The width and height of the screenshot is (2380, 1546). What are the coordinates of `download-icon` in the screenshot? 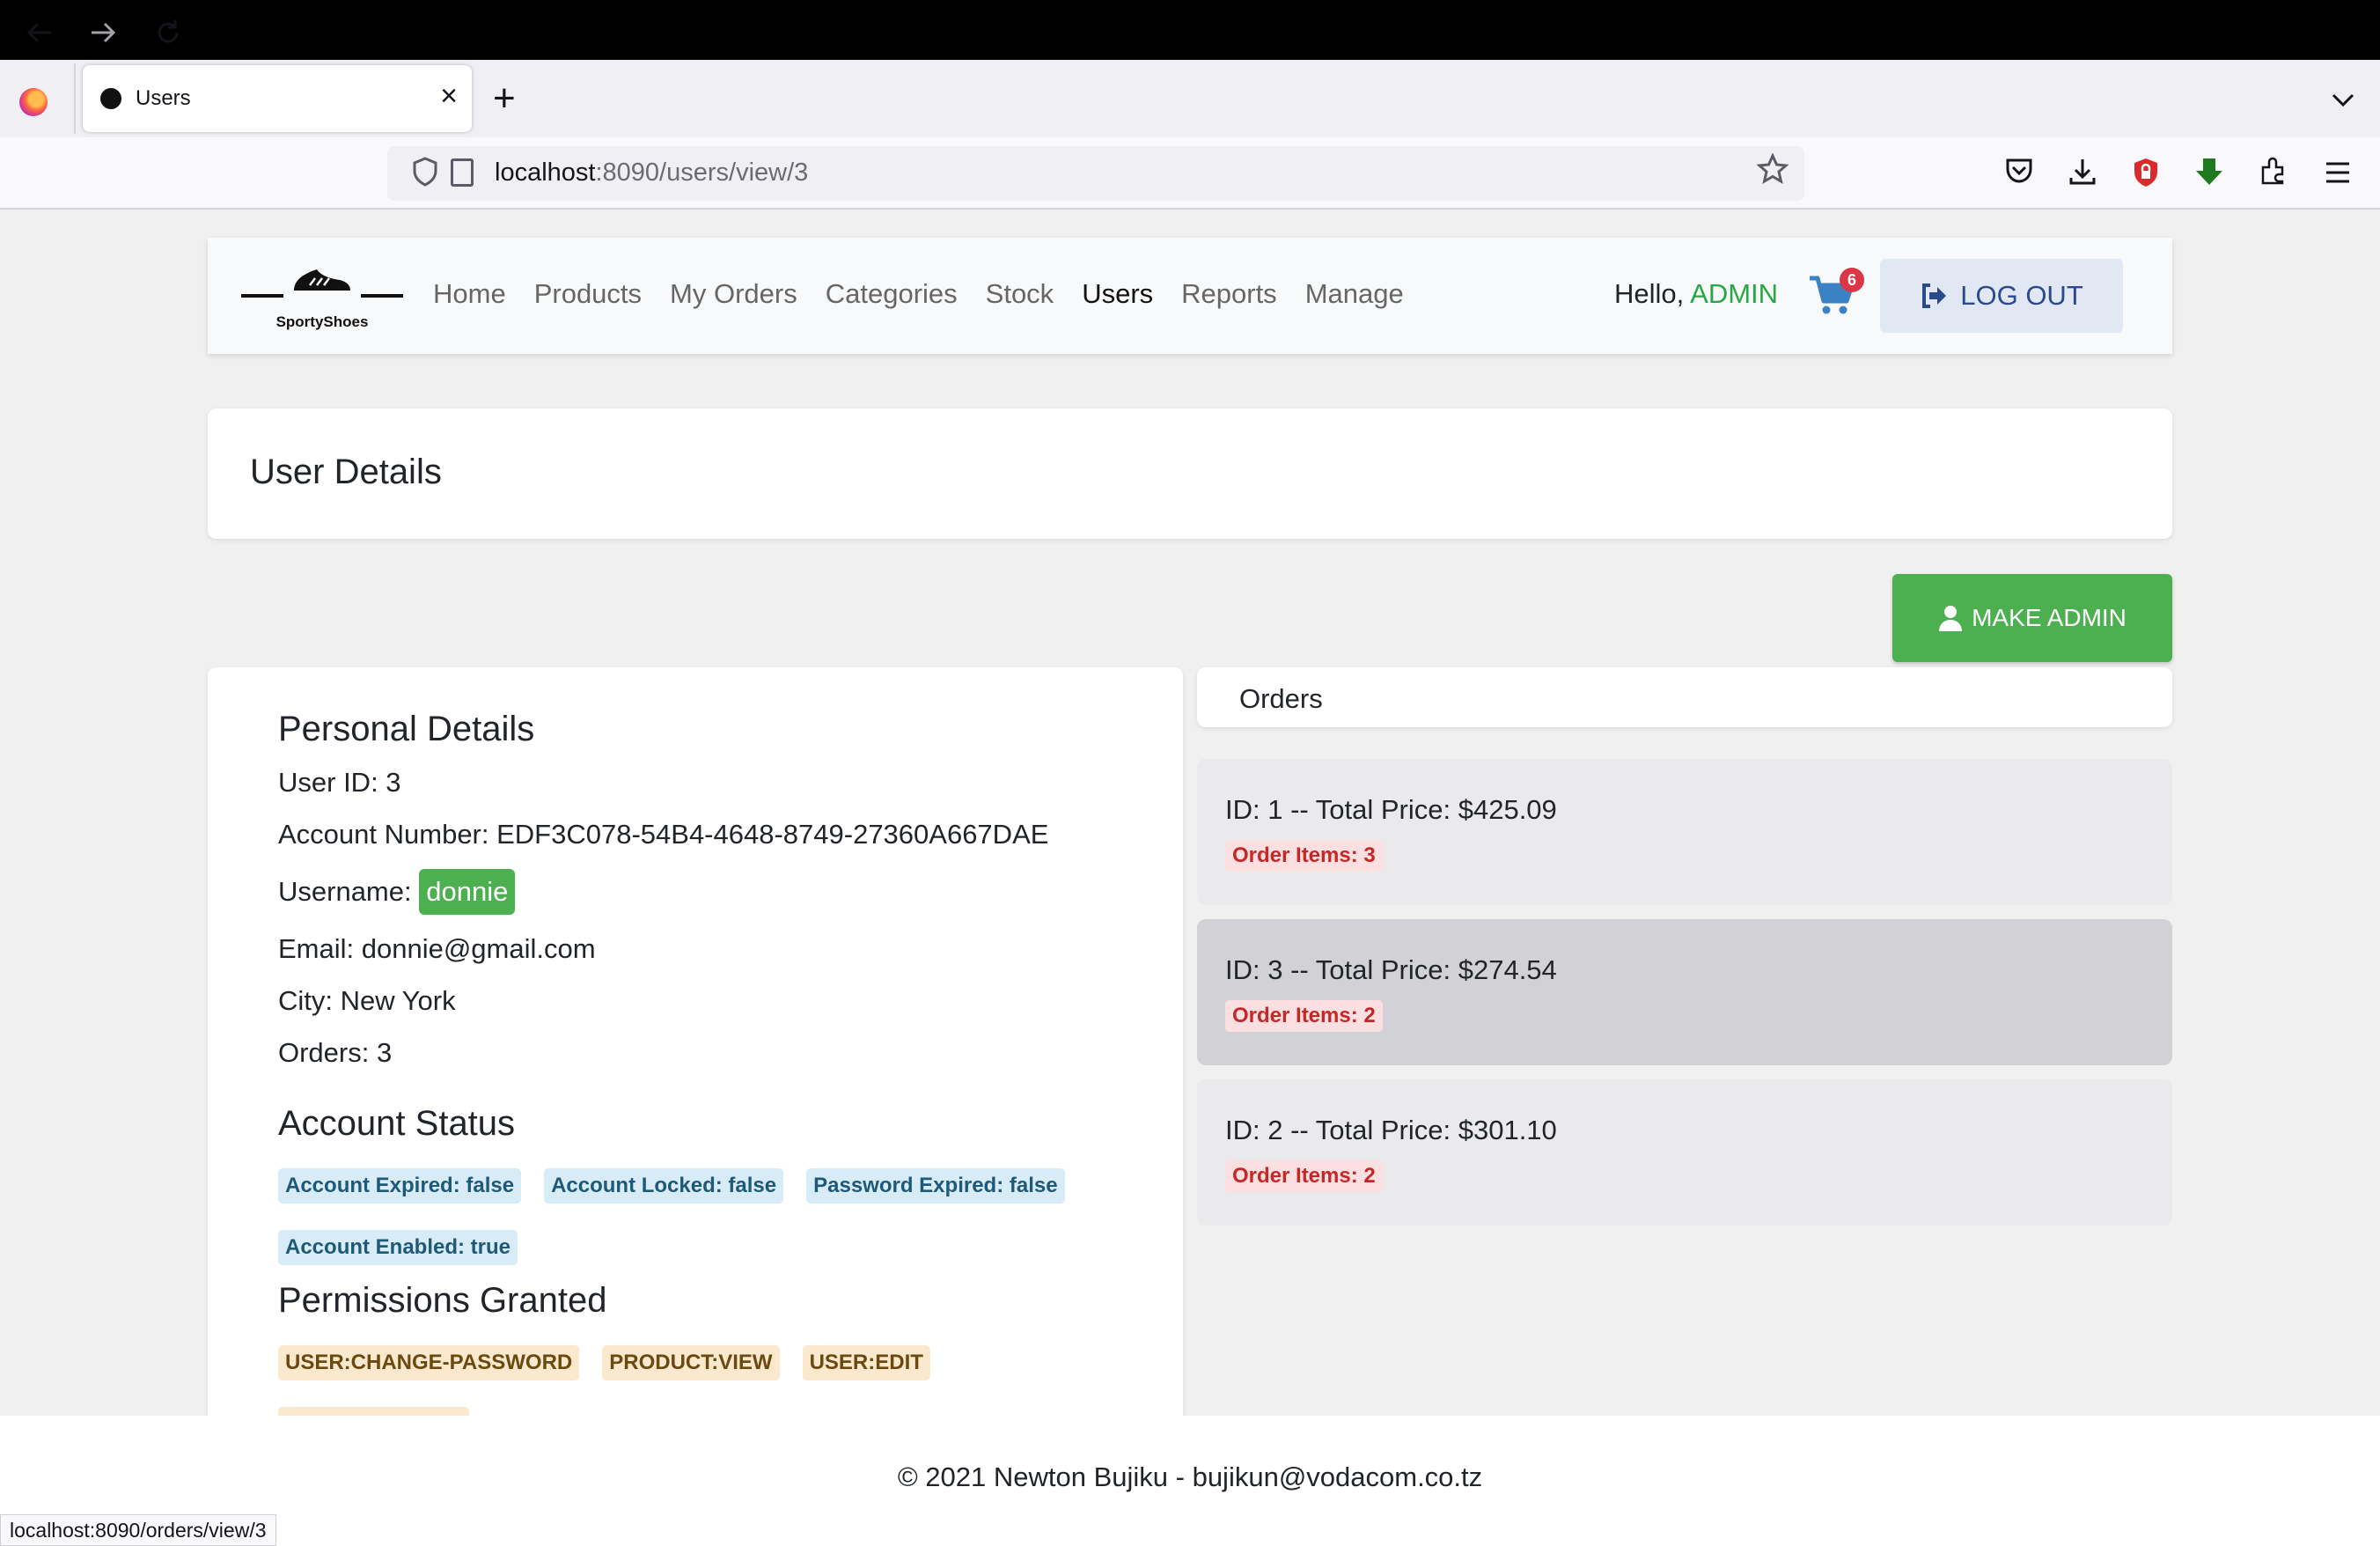 It's located at (2082, 174).